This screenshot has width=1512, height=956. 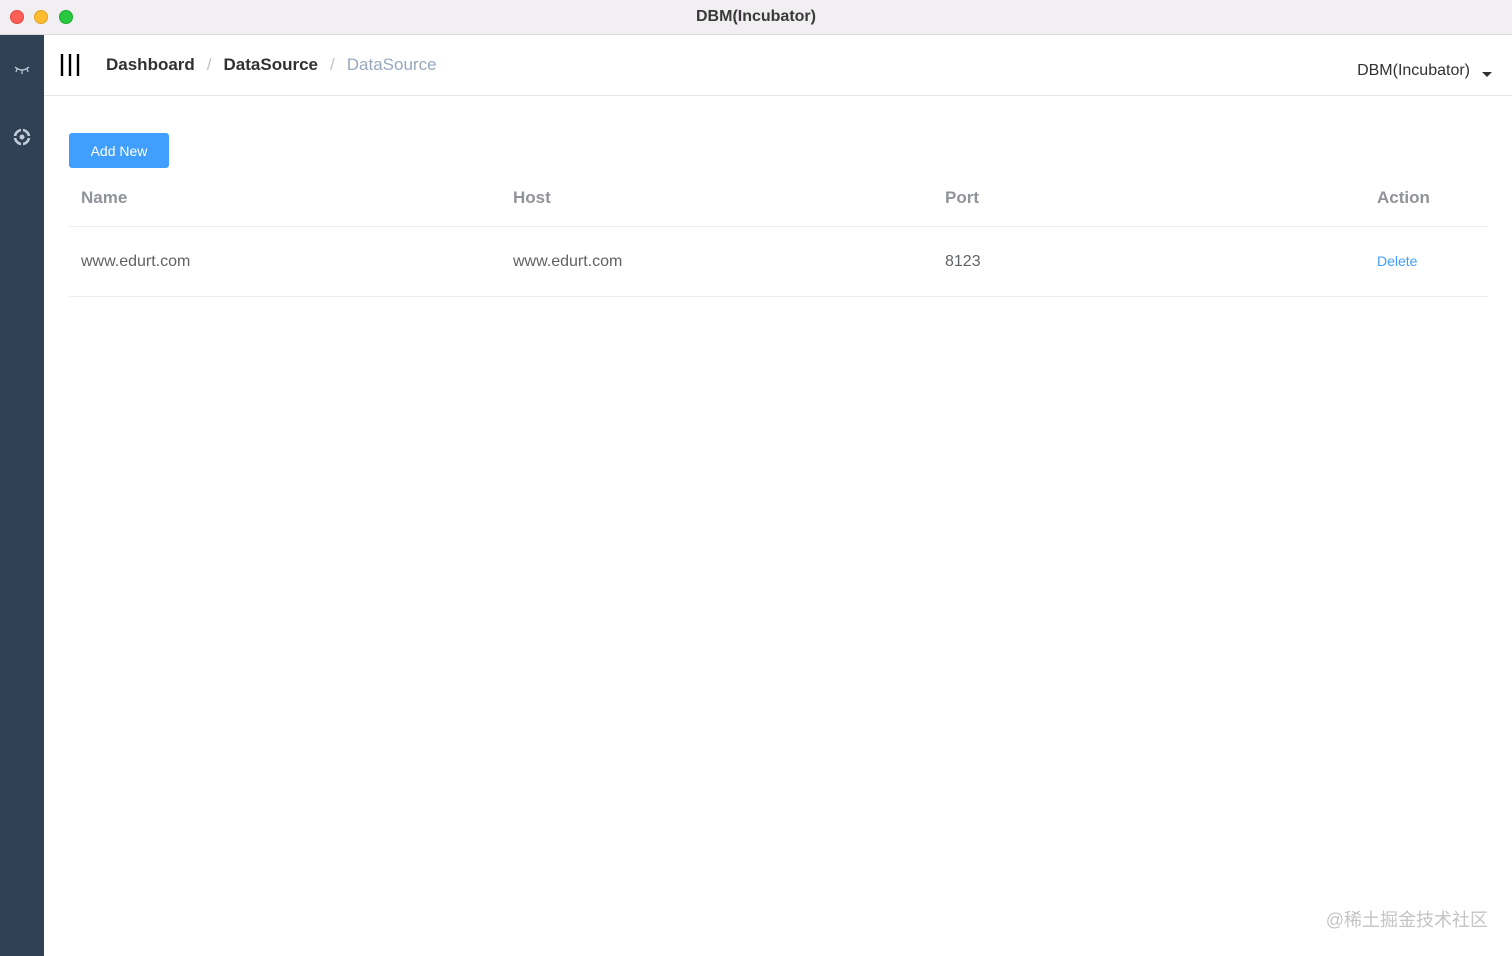 I want to click on cell-port: 8123, so click(x=963, y=261).